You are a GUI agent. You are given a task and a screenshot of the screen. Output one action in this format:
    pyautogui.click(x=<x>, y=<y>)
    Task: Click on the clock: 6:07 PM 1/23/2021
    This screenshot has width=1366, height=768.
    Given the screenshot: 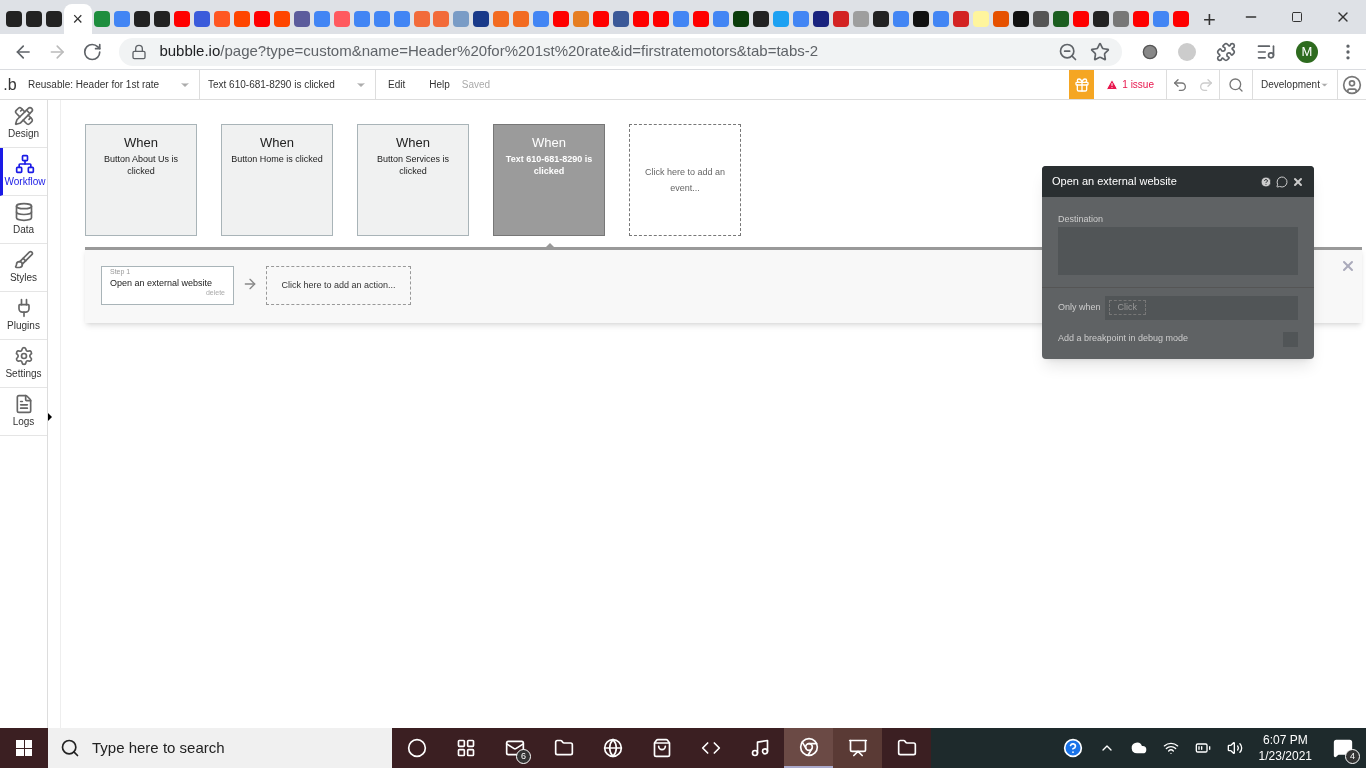 What is the action you would take?
    pyautogui.click(x=1285, y=748)
    